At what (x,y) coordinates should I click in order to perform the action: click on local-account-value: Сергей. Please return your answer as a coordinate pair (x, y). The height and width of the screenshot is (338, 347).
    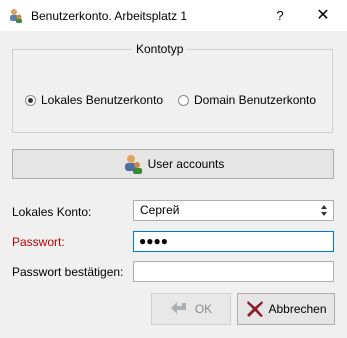
    Looking at the image, I should click on (160, 210).